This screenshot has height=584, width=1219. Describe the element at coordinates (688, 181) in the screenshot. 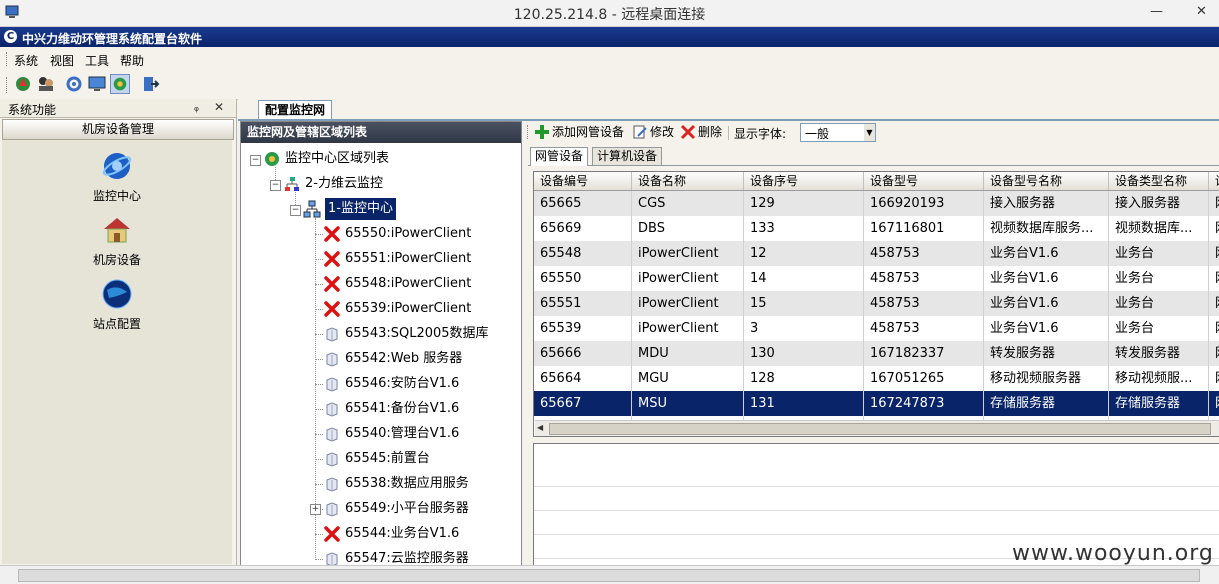

I see `grid-column-header: 设备名称` at that location.